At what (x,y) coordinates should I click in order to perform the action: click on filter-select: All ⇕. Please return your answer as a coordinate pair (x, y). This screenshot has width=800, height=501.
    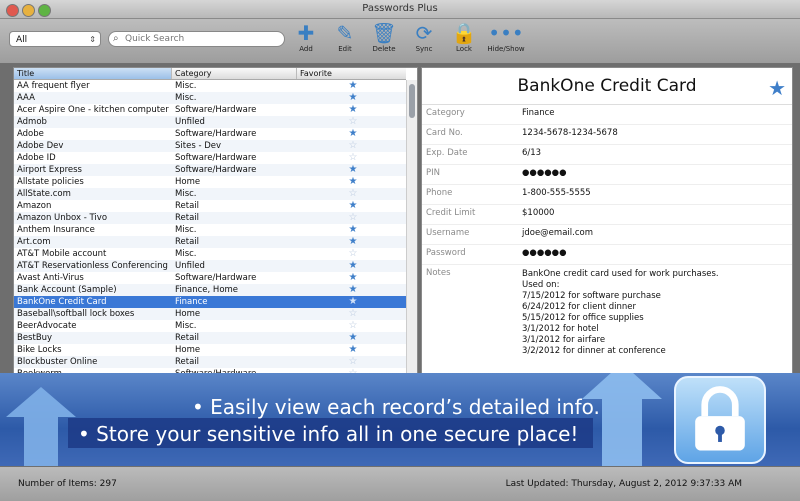
    Looking at the image, I should click on (55, 39).